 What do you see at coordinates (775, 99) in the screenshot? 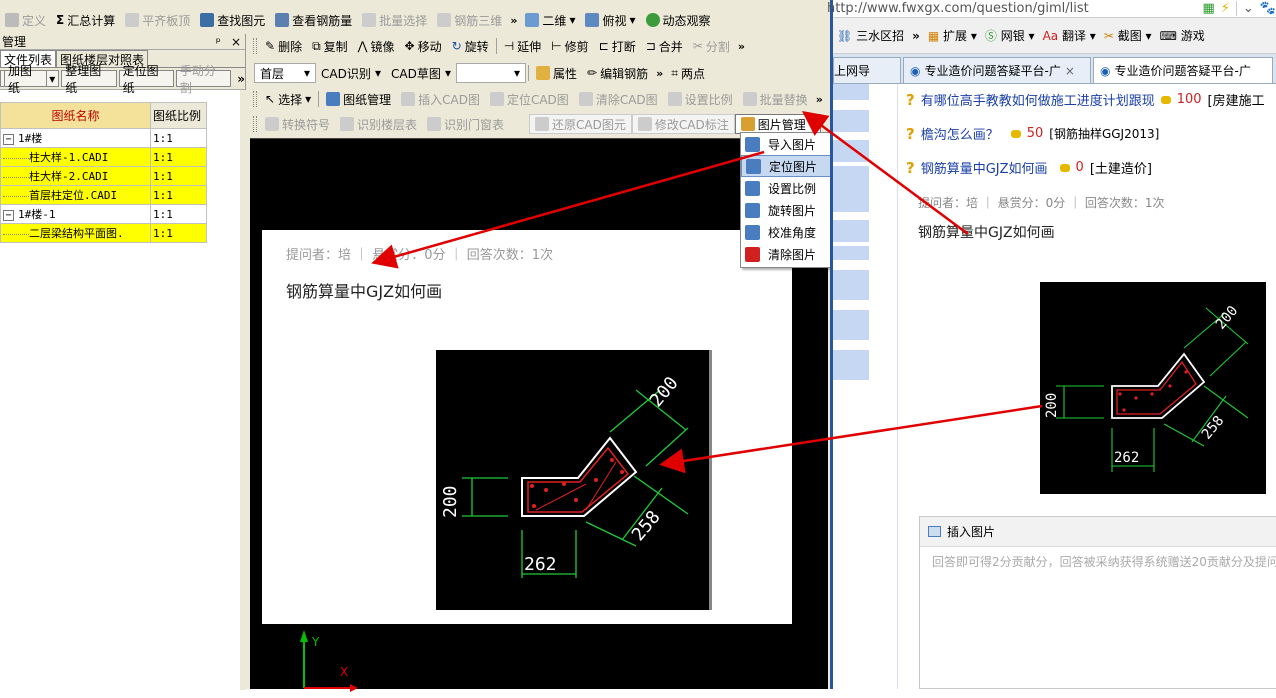
I see `batch-replace-button: 批量替换` at bounding box center [775, 99].